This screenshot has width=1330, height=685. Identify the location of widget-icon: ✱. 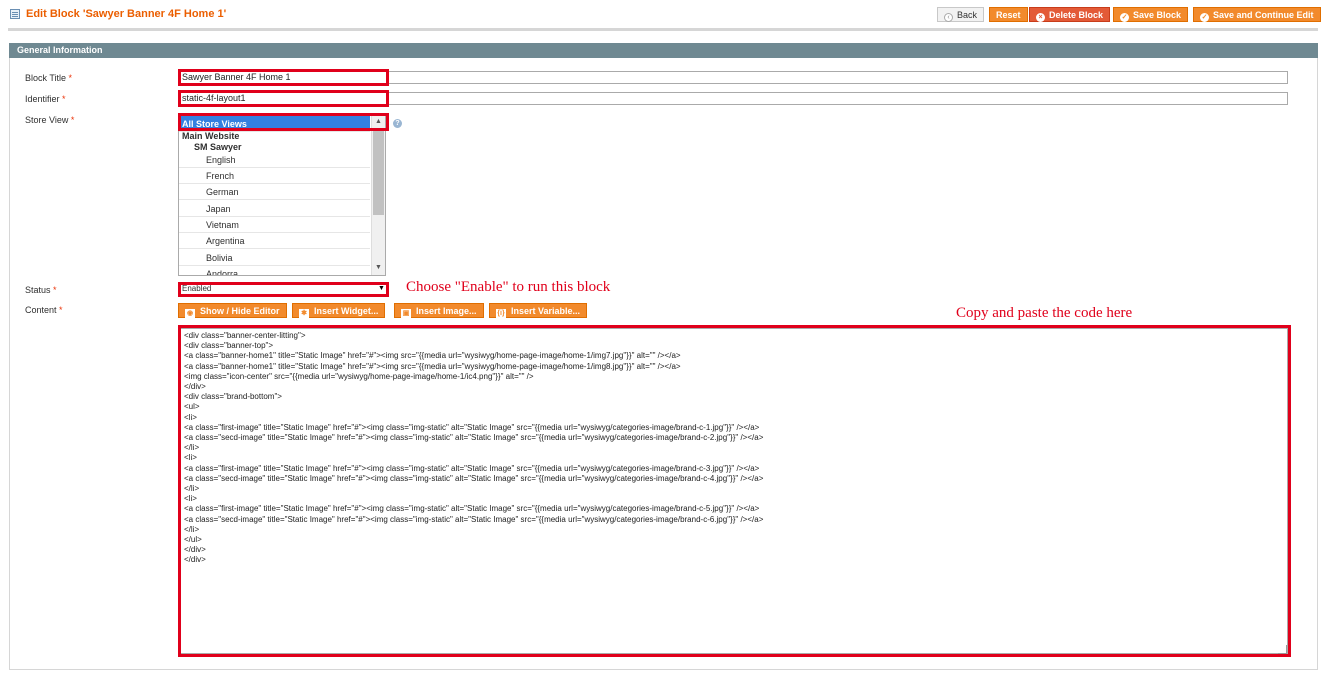
(304, 313).